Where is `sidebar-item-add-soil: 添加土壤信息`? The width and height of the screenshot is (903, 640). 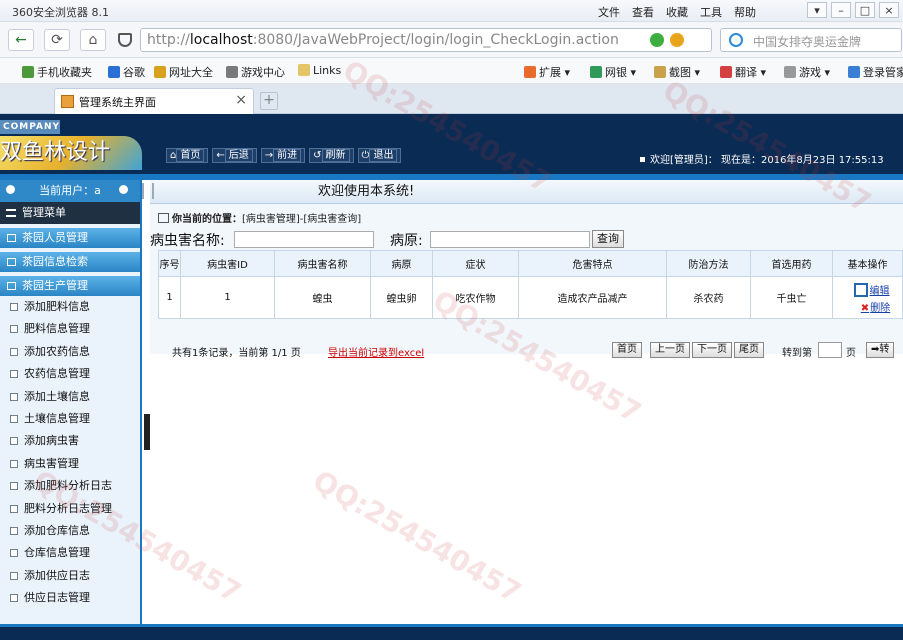
sidebar-item-add-soil: 添加土壤信息 is located at coordinates (70, 397).